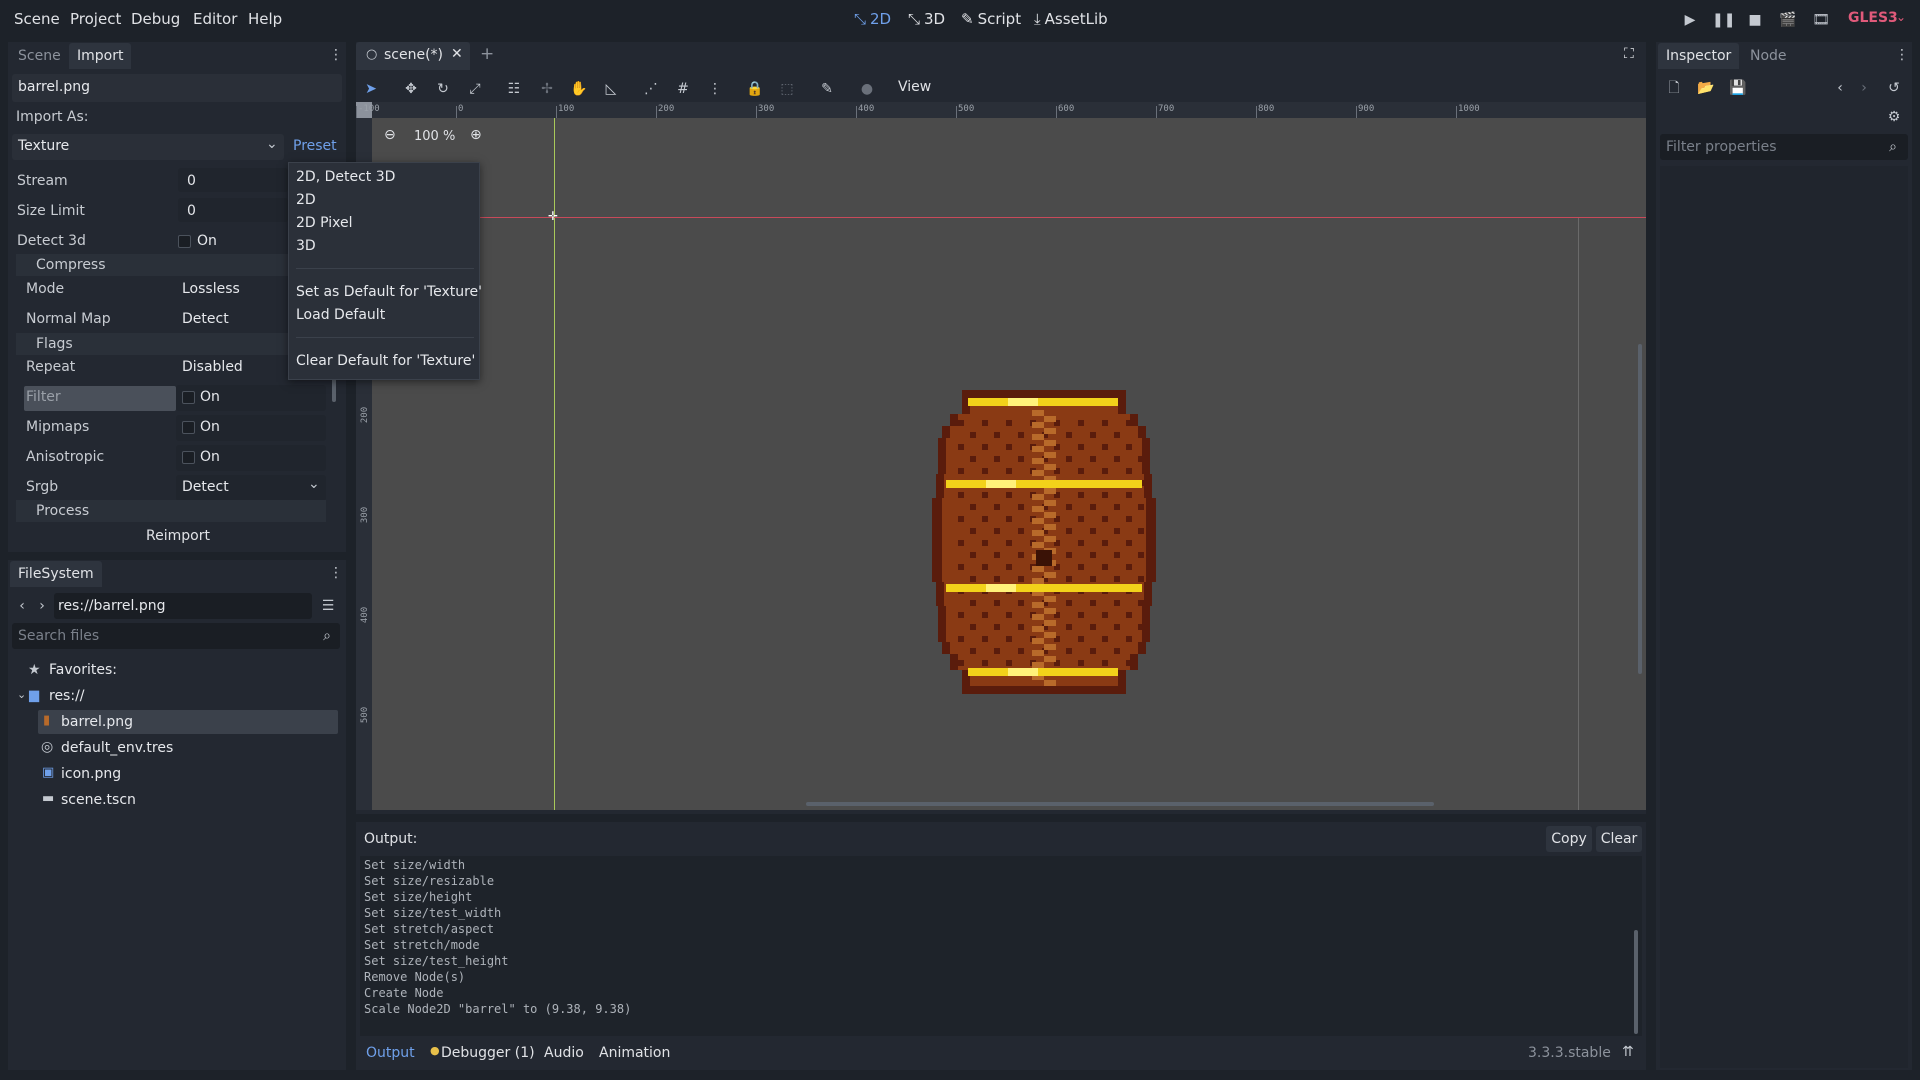  I want to click on open-folder-icon: 📂, so click(1706, 88).